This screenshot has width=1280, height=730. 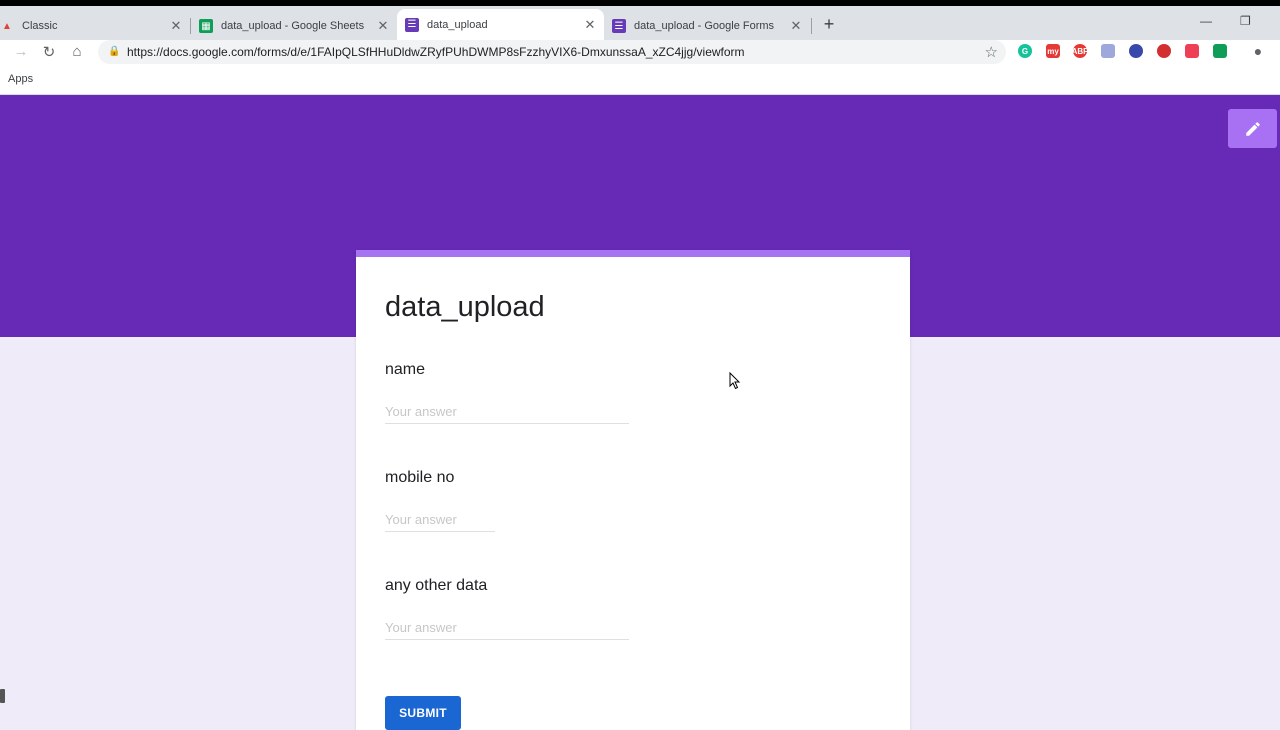 I want to click on tab-forms: ☰ data_upload - Google Forms ✕, so click(x=707, y=26).